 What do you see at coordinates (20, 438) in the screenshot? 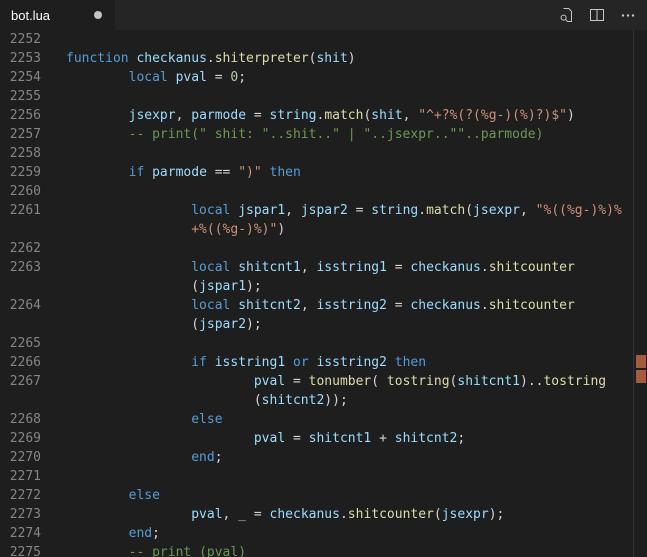
I see `line-number: 2269` at bounding box center [20, 438].